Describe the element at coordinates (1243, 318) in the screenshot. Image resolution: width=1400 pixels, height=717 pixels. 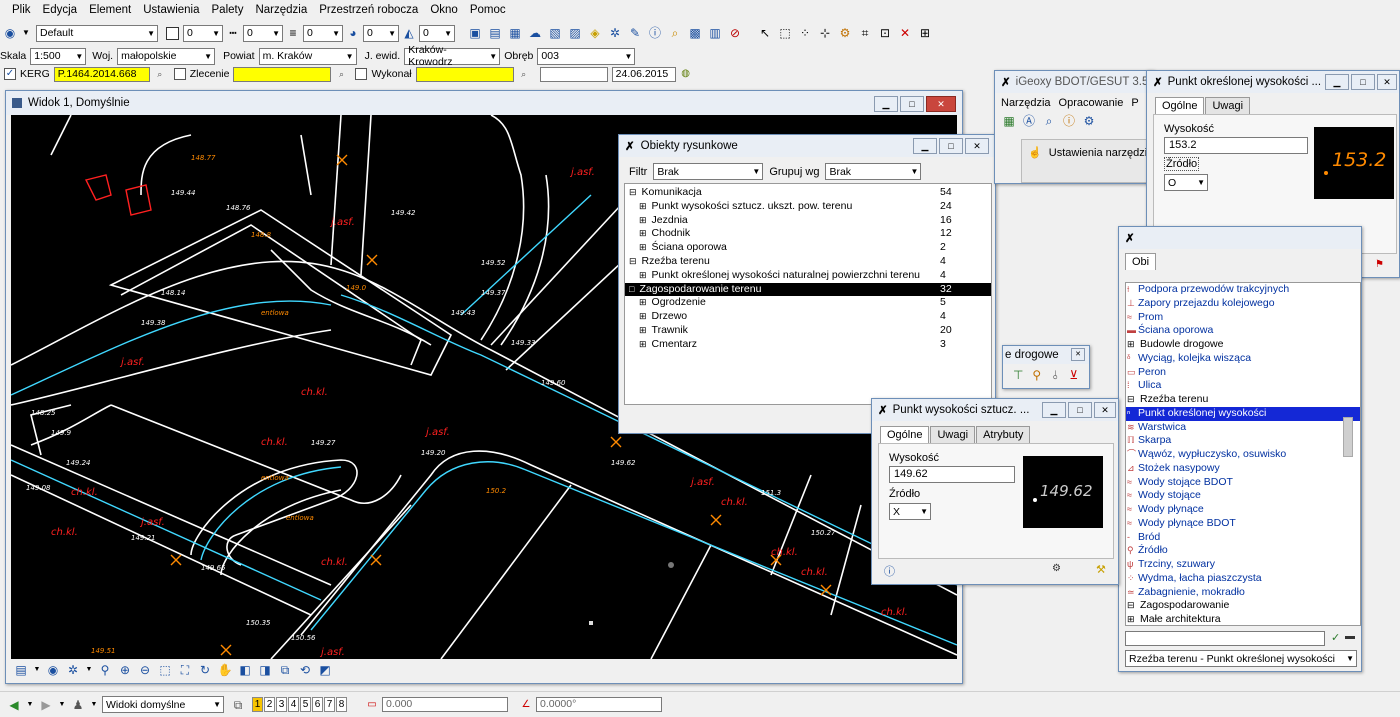
I see `symbol-list-item: ≈ Prom` at that location.